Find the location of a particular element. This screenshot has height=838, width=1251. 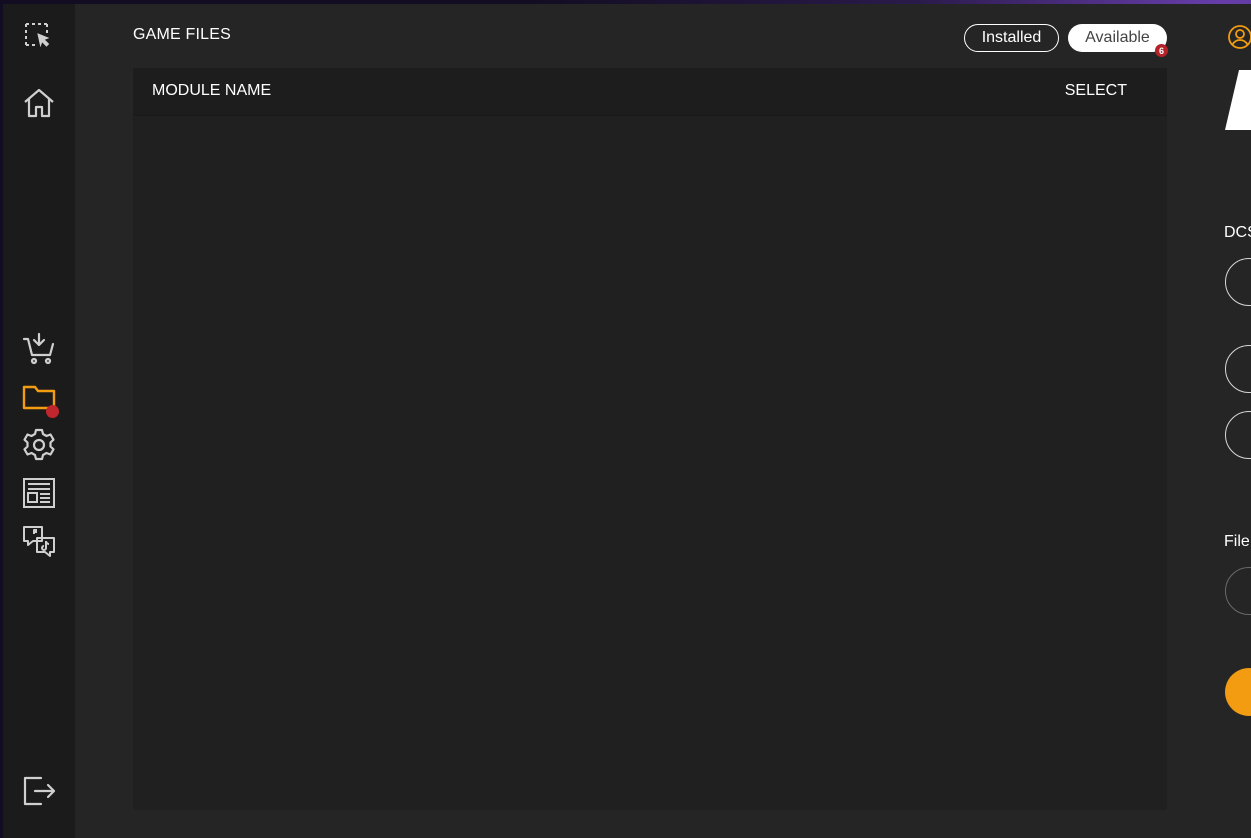

tab-installed-label: Installed is located at coordinates (1011, 37).